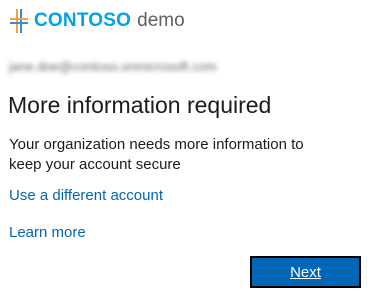 The width and height of the screenshot is (373, 298). I want to click on learn-more-link: Learn more, so click(47, 233).